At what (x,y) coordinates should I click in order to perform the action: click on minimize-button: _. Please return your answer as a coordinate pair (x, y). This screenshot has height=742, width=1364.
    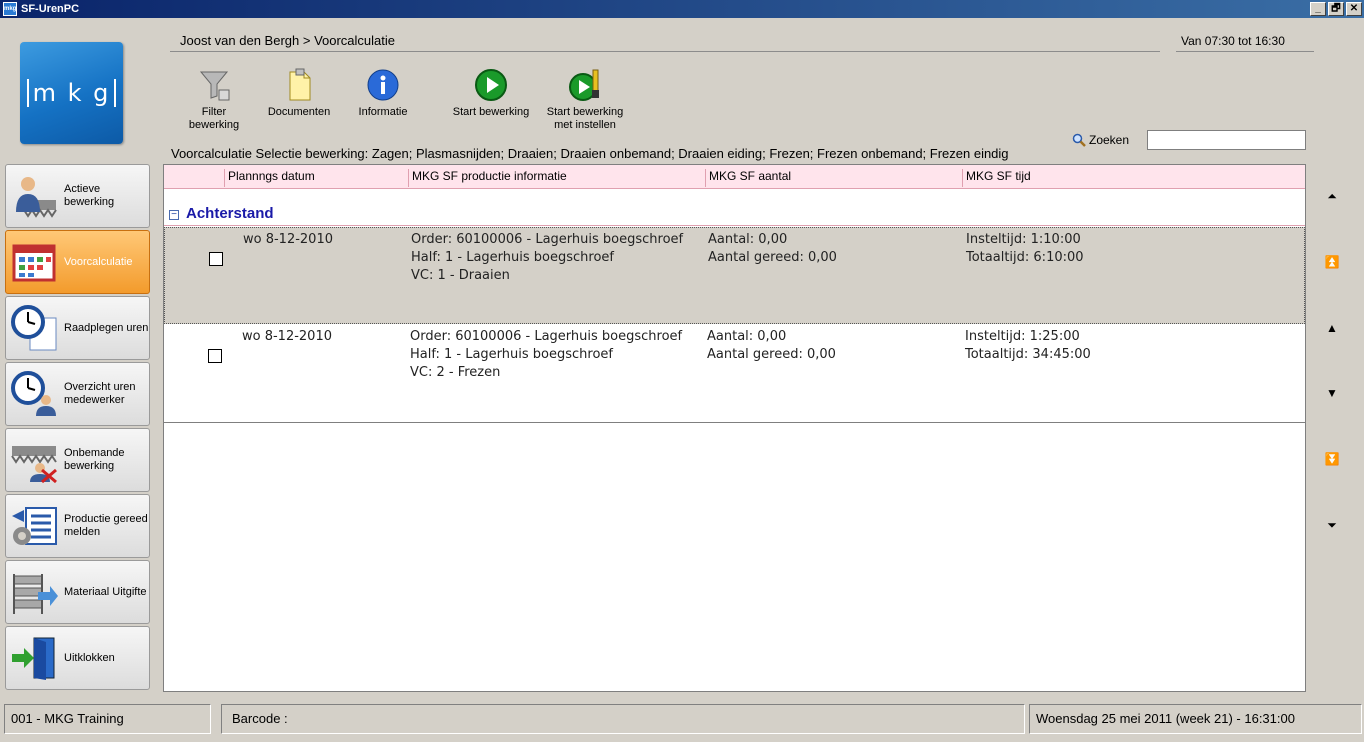
    Looking at the image, I should click on (1318, 9).